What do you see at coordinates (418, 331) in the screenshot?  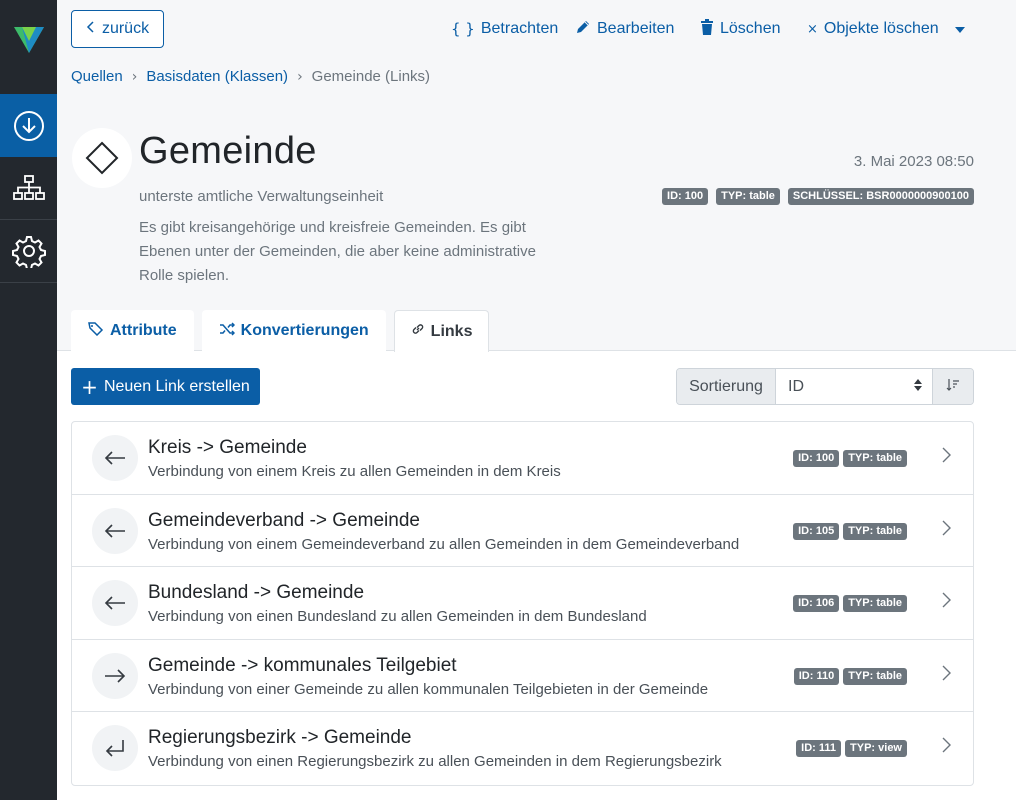 I see `link-icon` at bounding box center [418, 331].